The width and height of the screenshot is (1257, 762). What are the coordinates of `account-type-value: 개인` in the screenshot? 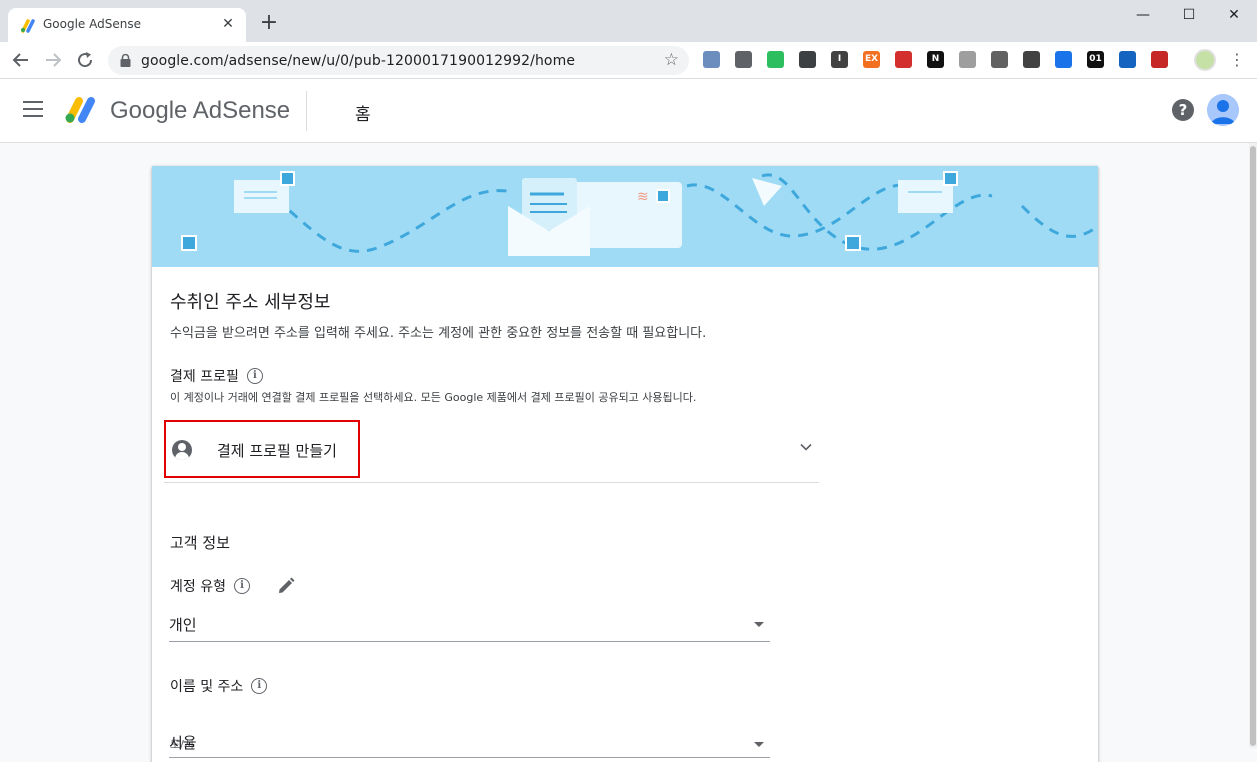 It's located at (183, 625).